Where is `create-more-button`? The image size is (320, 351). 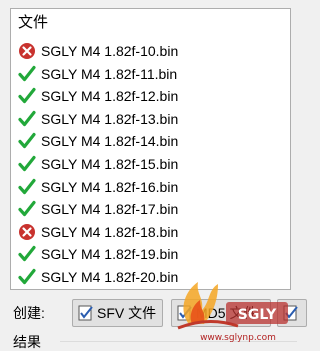 create-more-button is located at coordinates (292, 313).